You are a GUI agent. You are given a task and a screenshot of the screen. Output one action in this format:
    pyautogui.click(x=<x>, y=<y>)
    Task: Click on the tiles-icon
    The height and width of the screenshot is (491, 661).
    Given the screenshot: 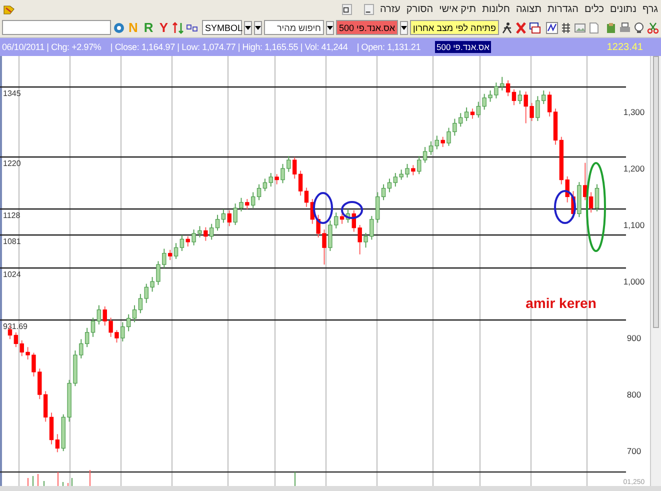 What is the action you would take?
    pyautogui.click(x=192, y=28)
    